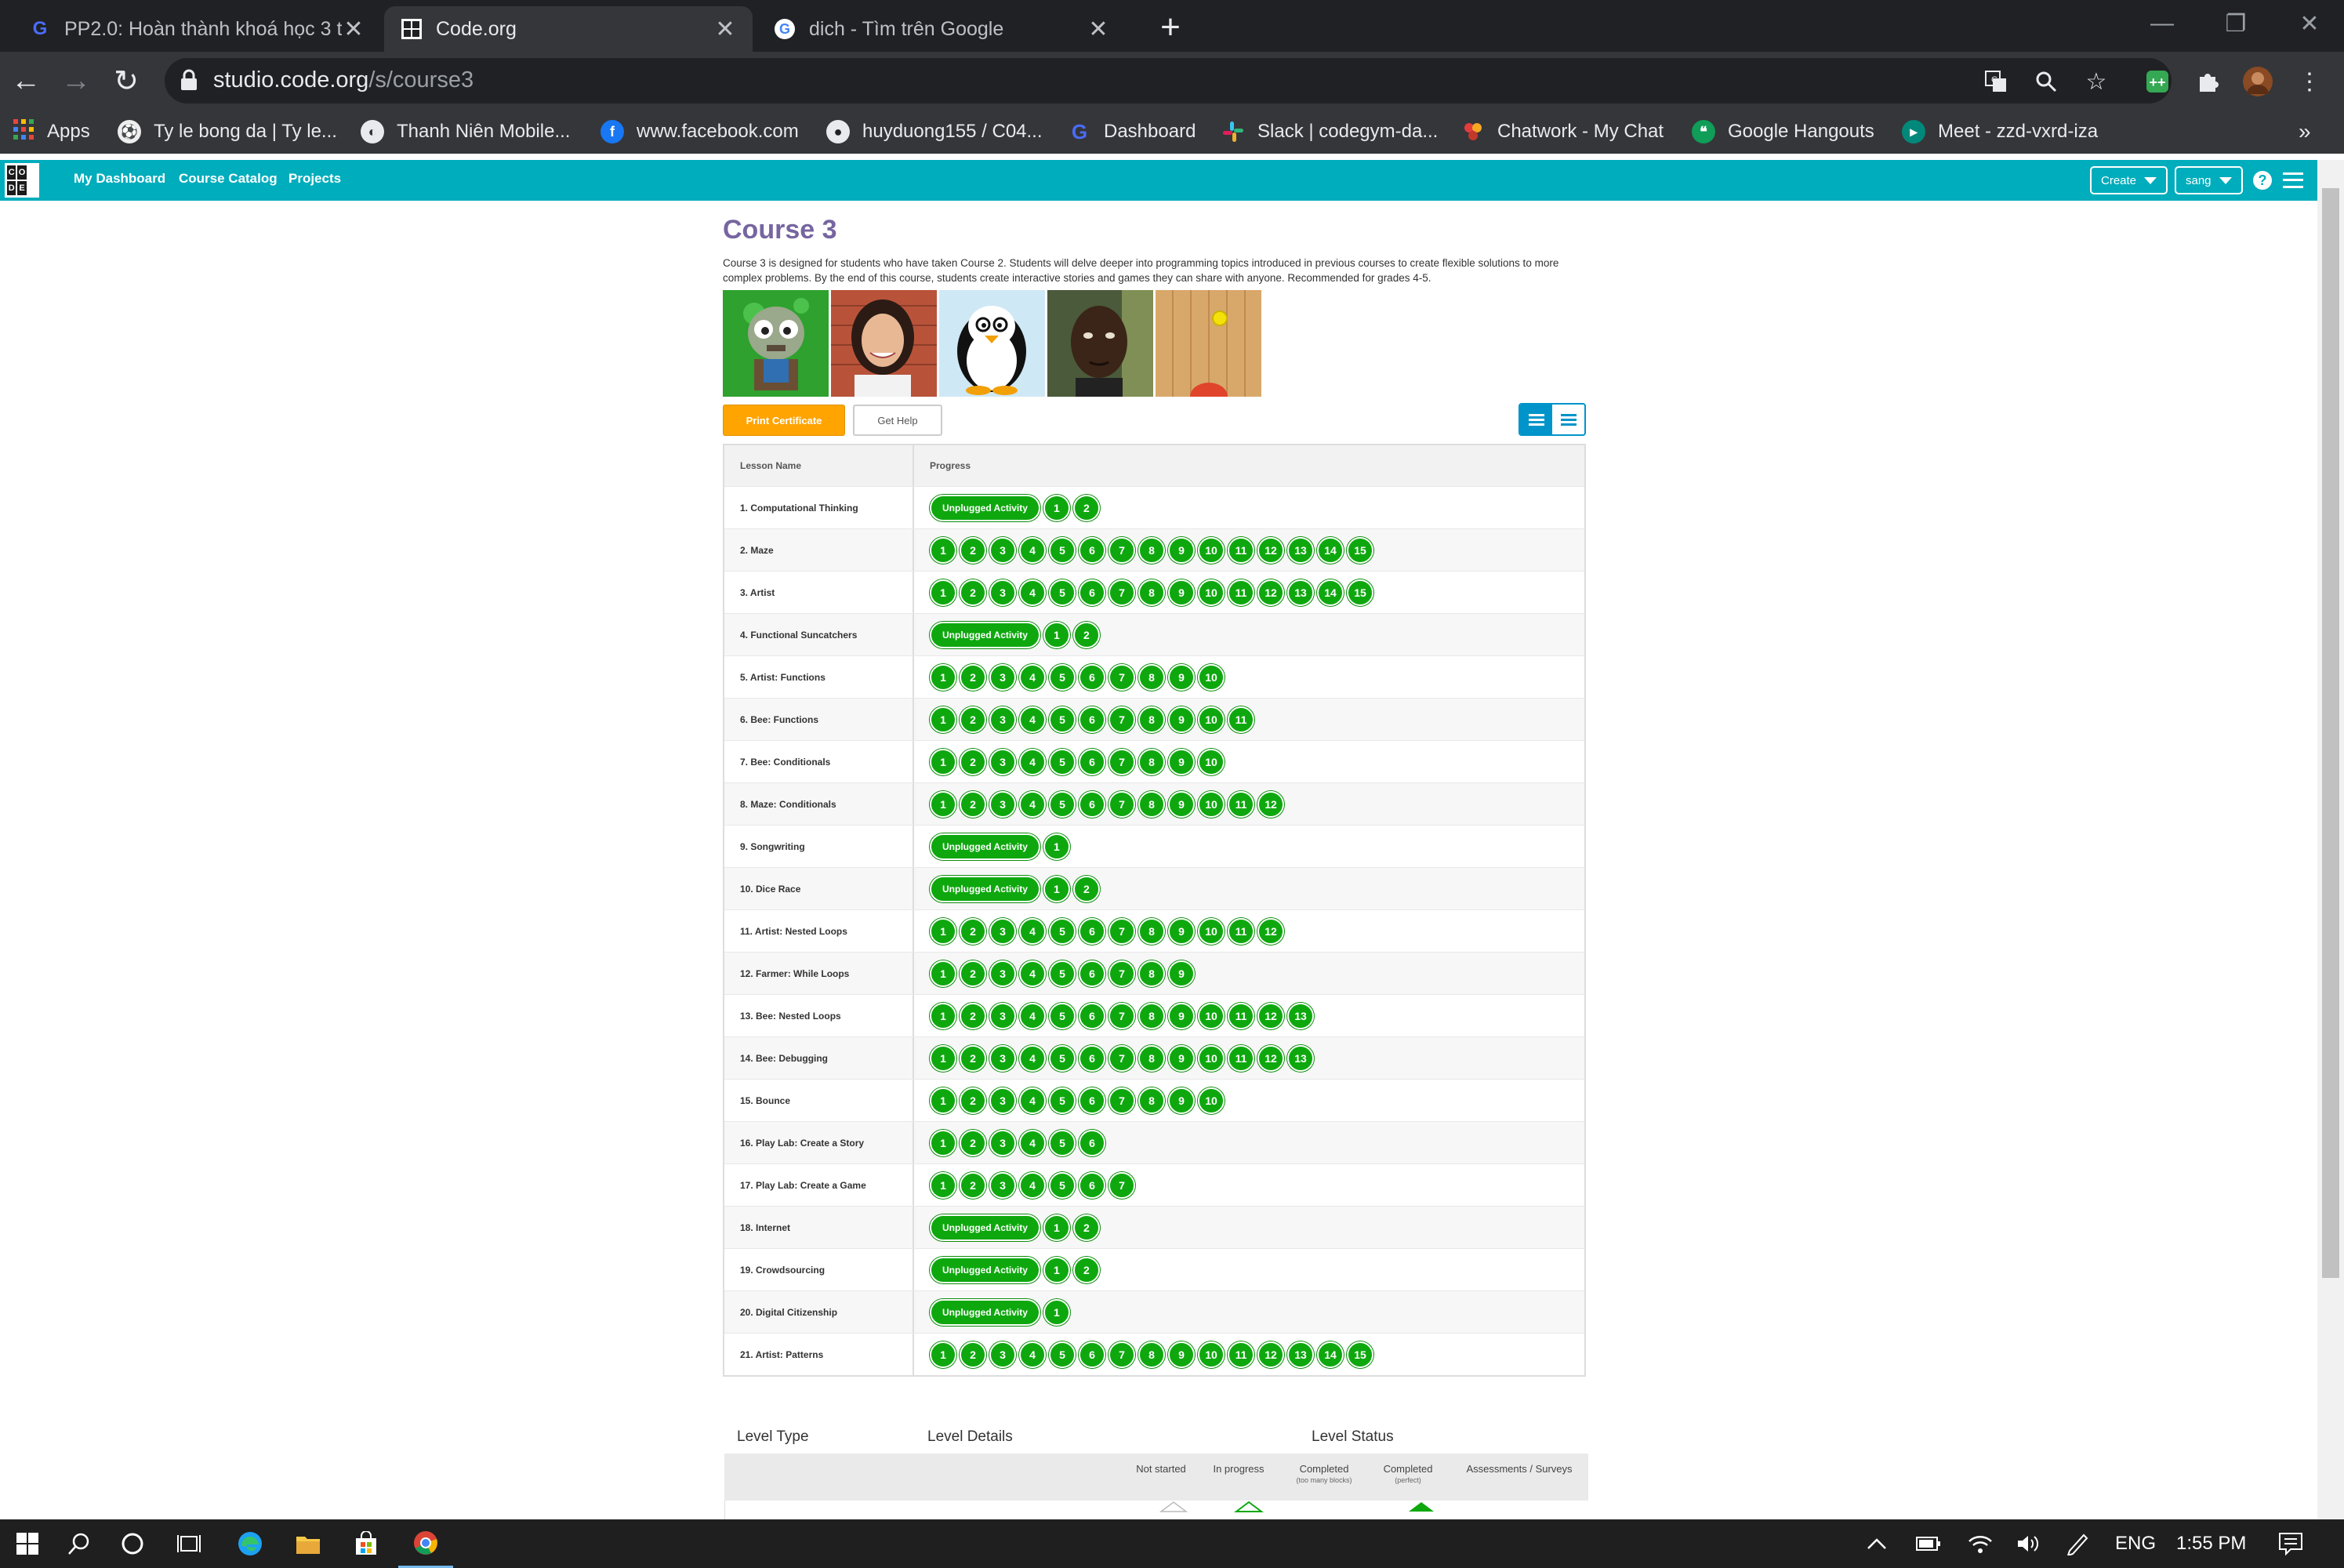  What do you see at coordinates (25, 80) in the screenshot?
I see `back-arrow-icon: ←` at bounding box center [25, 80].